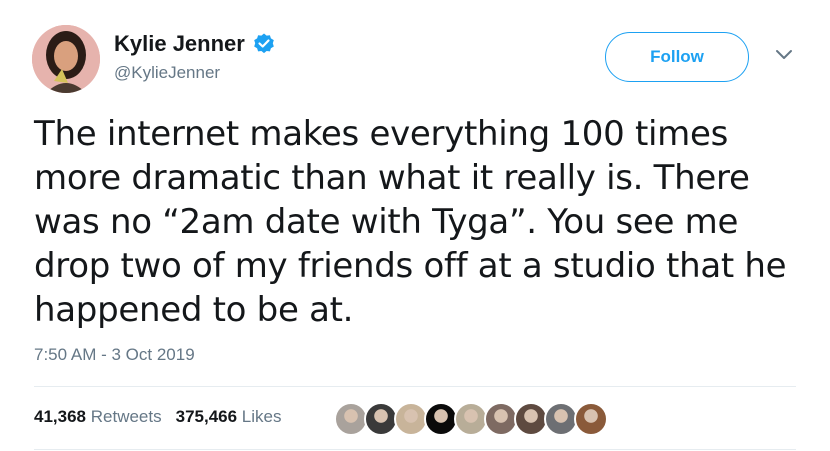  I want to click on likes-count: 375,466, so click(206, 416).